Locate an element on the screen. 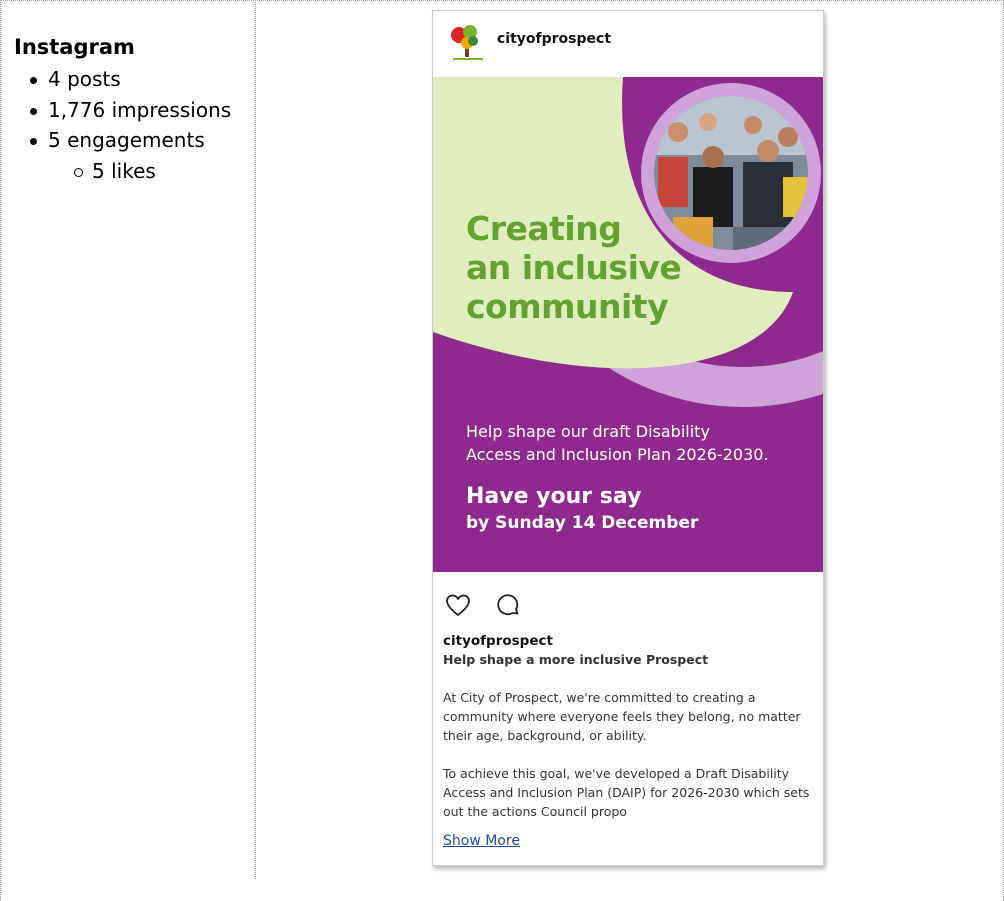  headline-line-2: an inclusive is located at coordinates (574, 267).